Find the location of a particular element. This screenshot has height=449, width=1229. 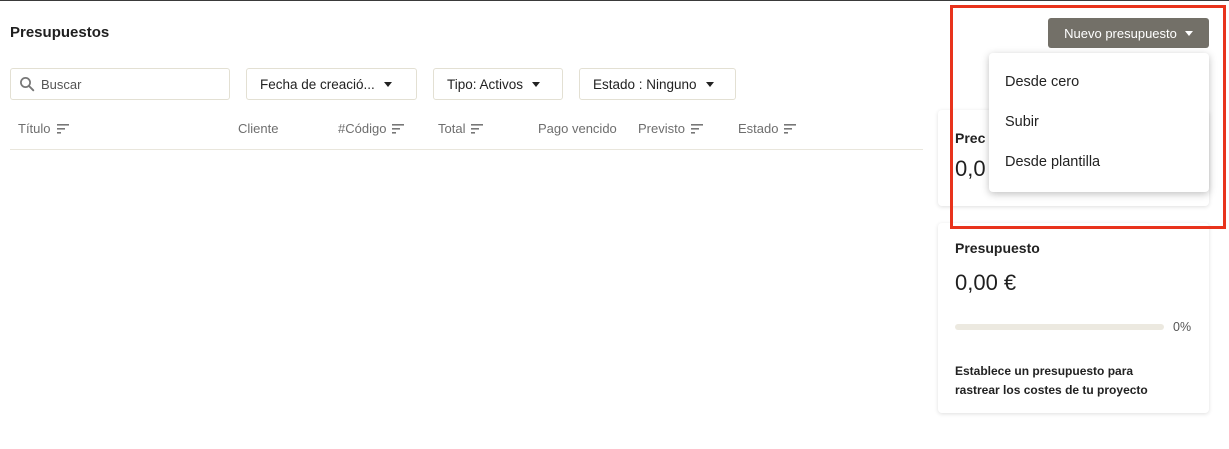

column-header-code: #Código is located at coordinates (371, 128).